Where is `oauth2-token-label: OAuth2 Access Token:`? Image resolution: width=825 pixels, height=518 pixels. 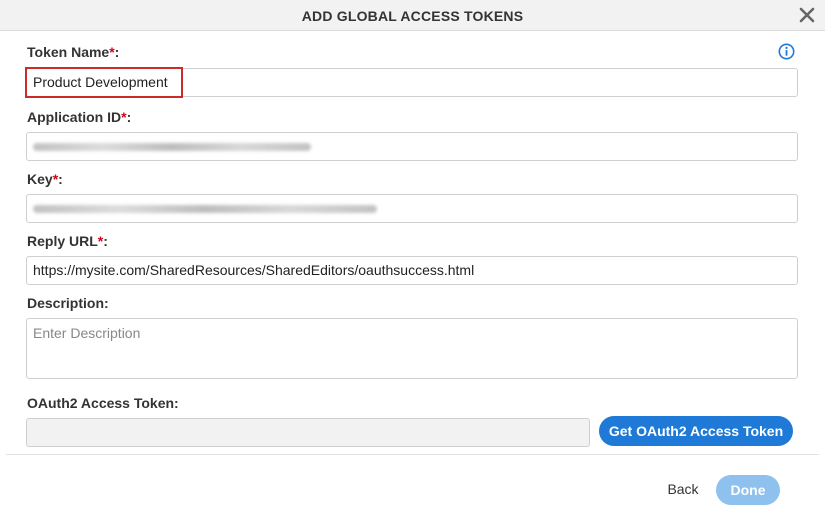 oauth2-token-label: OAuth2 Access Token: is located at coordinates (103, 403).